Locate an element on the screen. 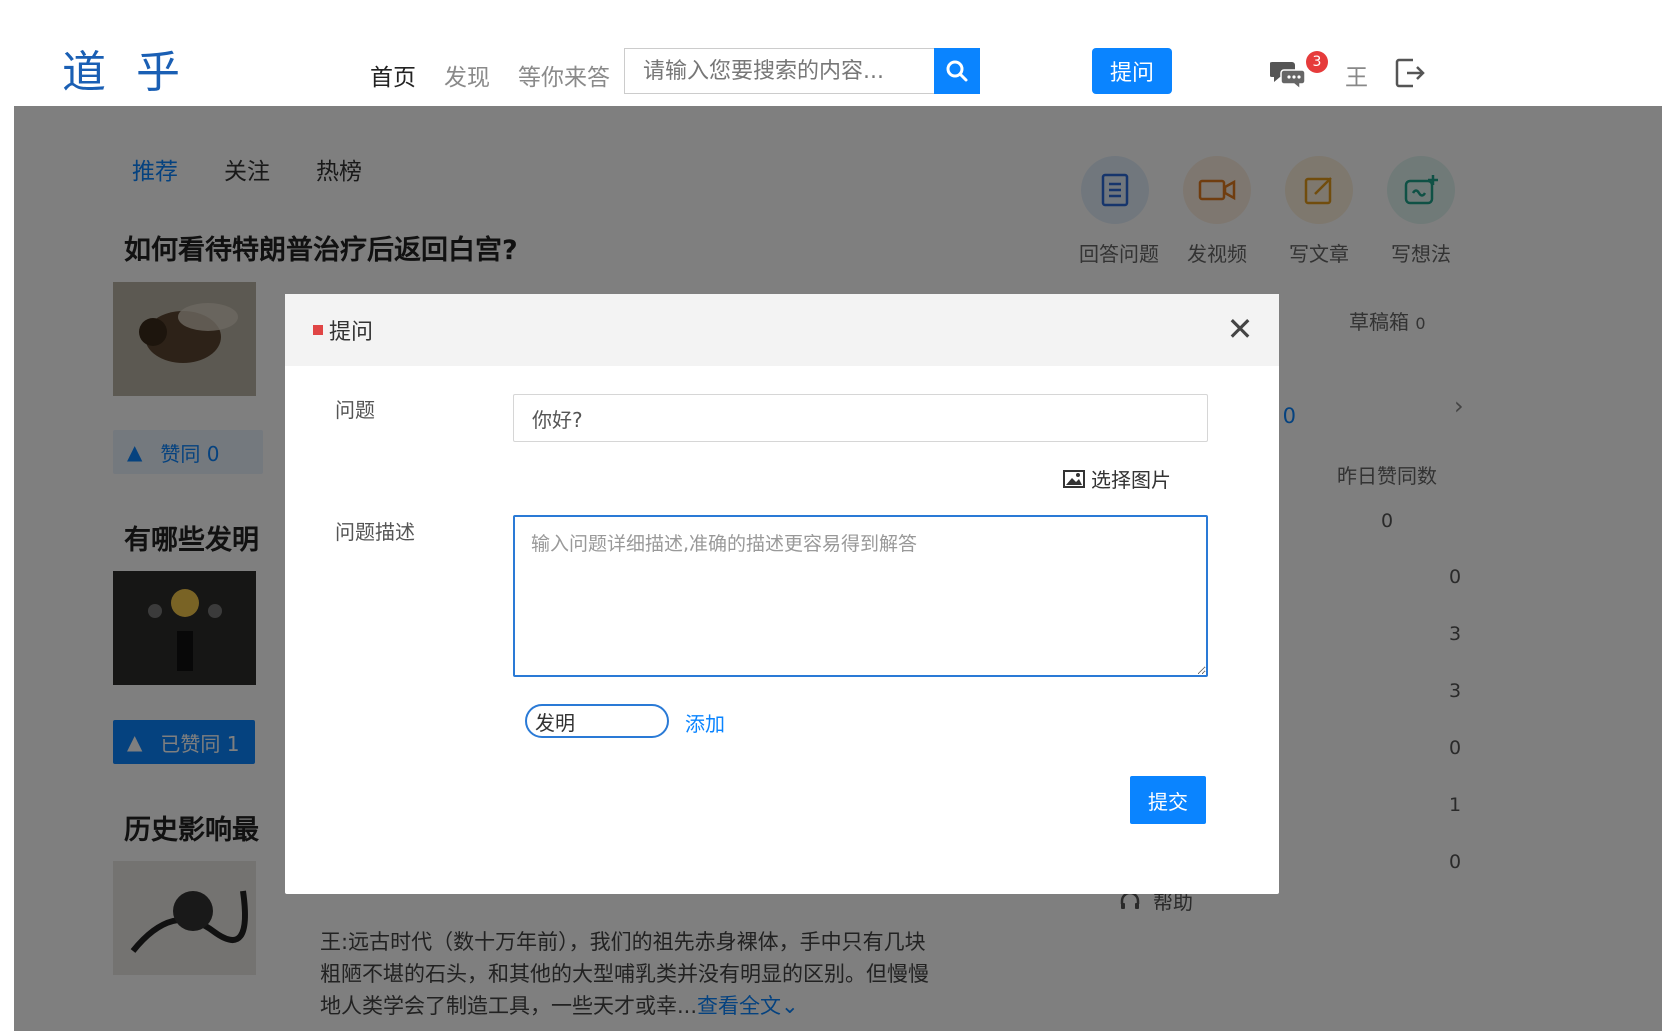 This screenshot has height=1031, width=1669. top-header: 道 乎 首页 发现 等你来答 提问 3 王 is located at coordinates (834, 53).